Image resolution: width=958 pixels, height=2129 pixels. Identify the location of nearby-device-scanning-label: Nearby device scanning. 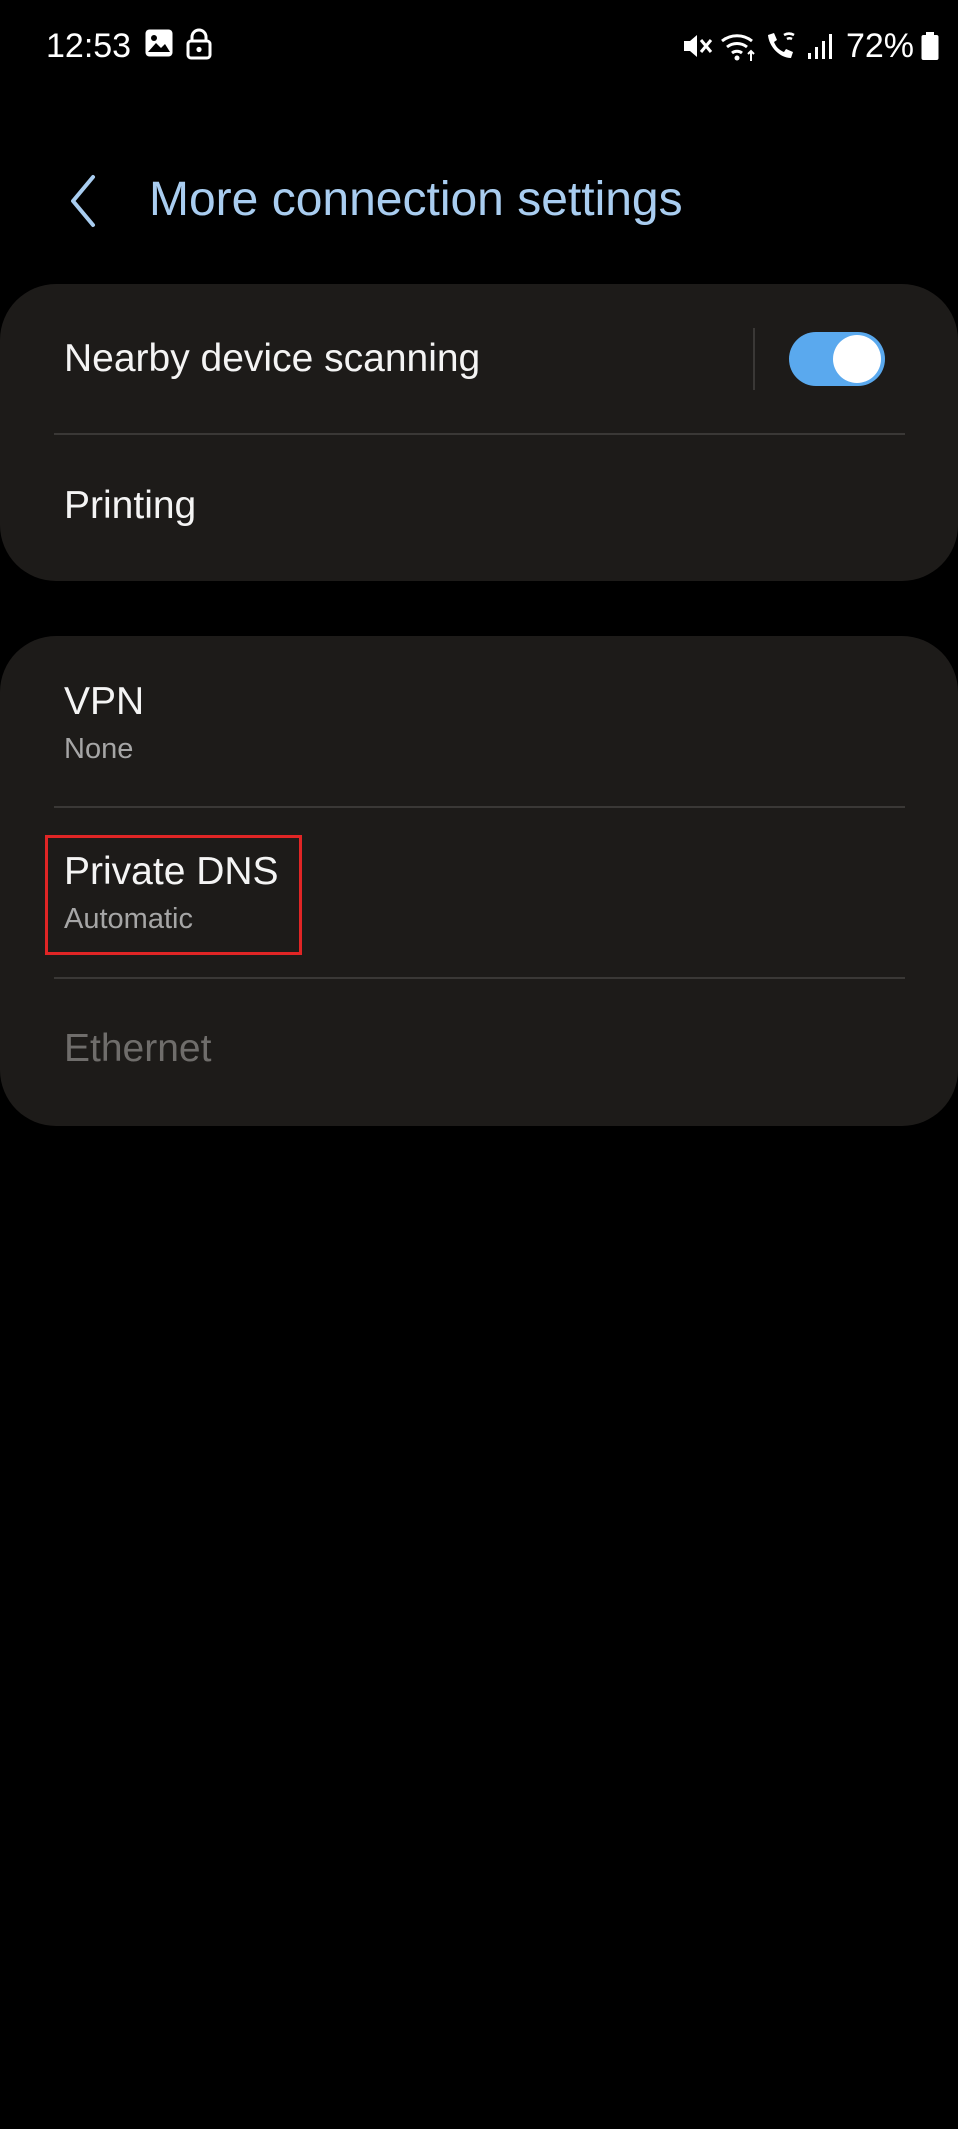
(272, 358).